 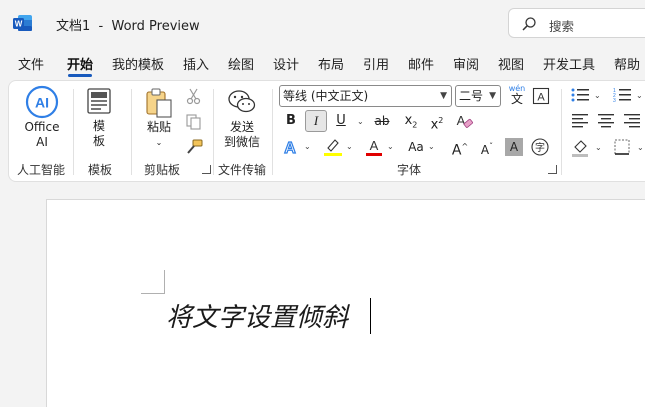 I want to click on clear-formatting-icon: A, so click(x=464, y=121).